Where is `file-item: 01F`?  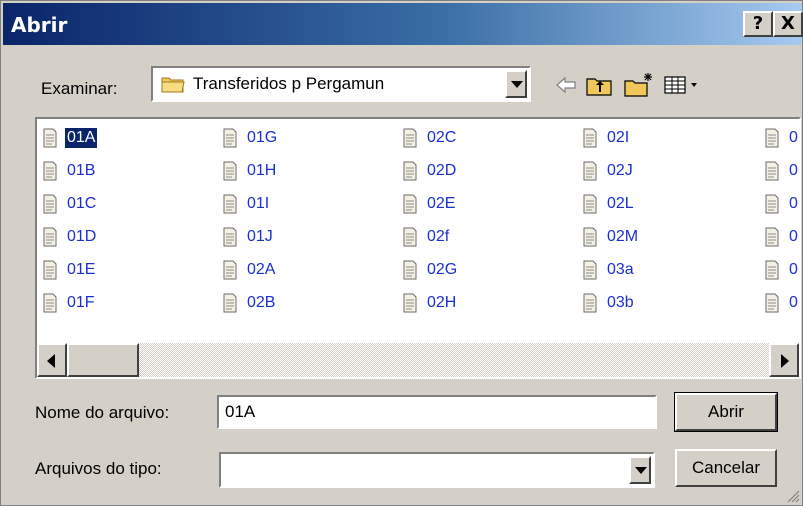 file-item: 01F is located at coordinates (68, 302).